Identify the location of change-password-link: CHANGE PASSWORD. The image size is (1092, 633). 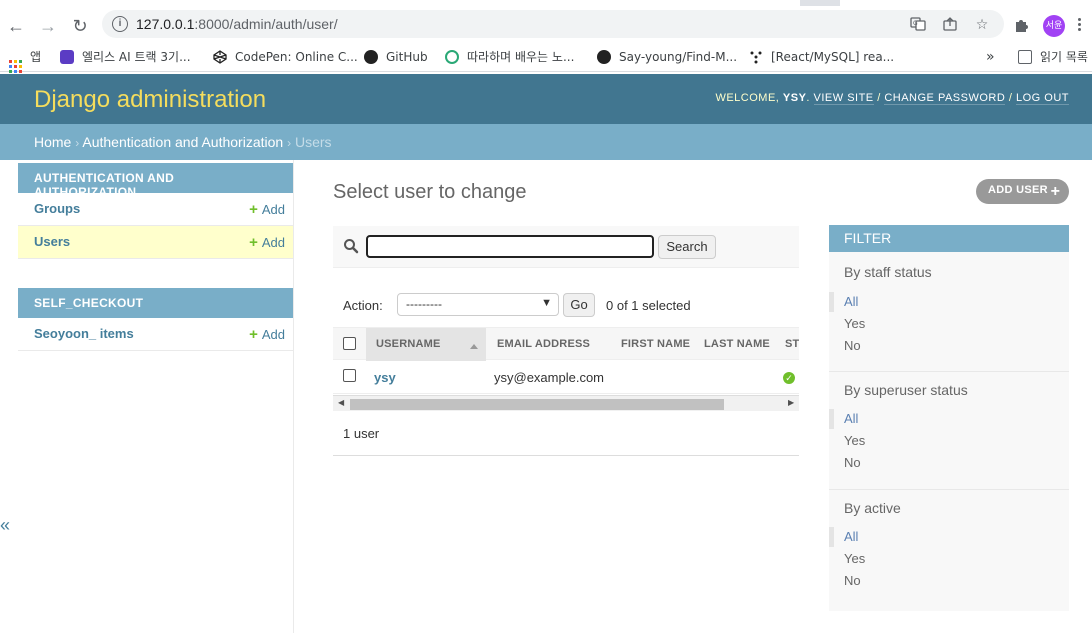
(945, 98).